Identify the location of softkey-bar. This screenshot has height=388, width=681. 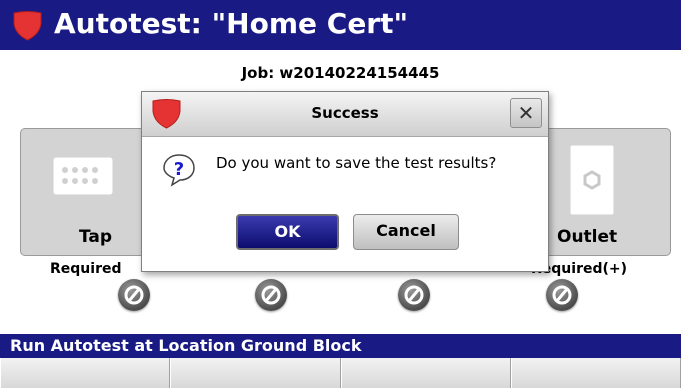
(340, 373).